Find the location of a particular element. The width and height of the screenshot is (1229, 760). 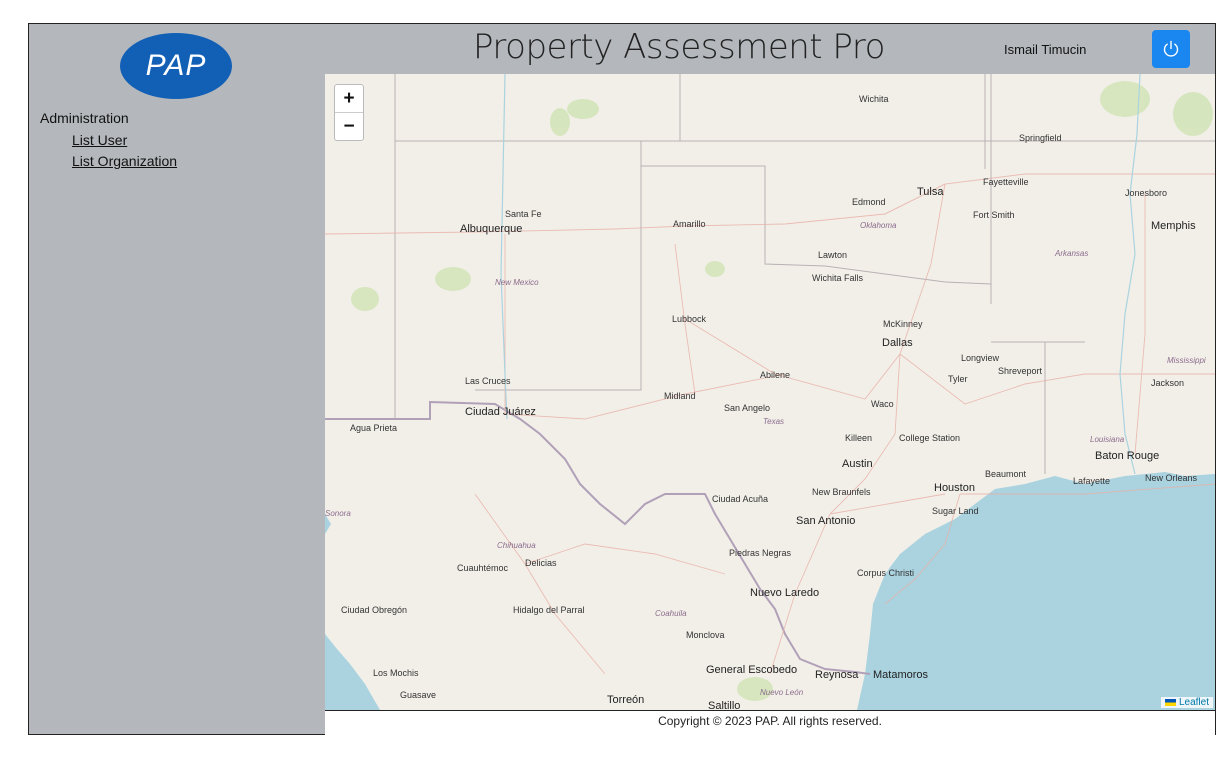

map-region-label: New Mexico is located at coordinates (517, 282).